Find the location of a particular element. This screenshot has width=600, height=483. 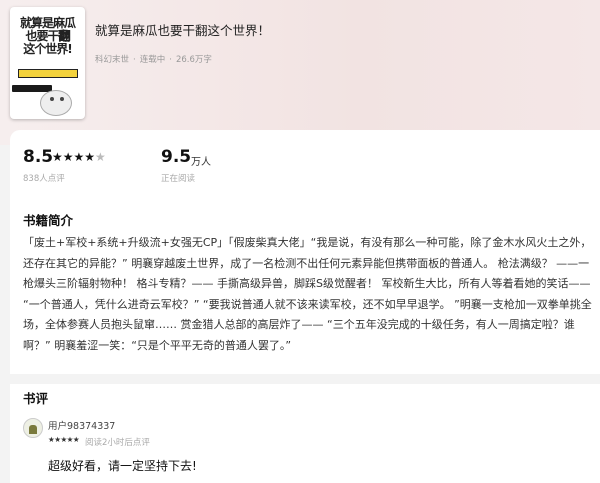

cover-character-illustration is located at coordinates (56, 103).